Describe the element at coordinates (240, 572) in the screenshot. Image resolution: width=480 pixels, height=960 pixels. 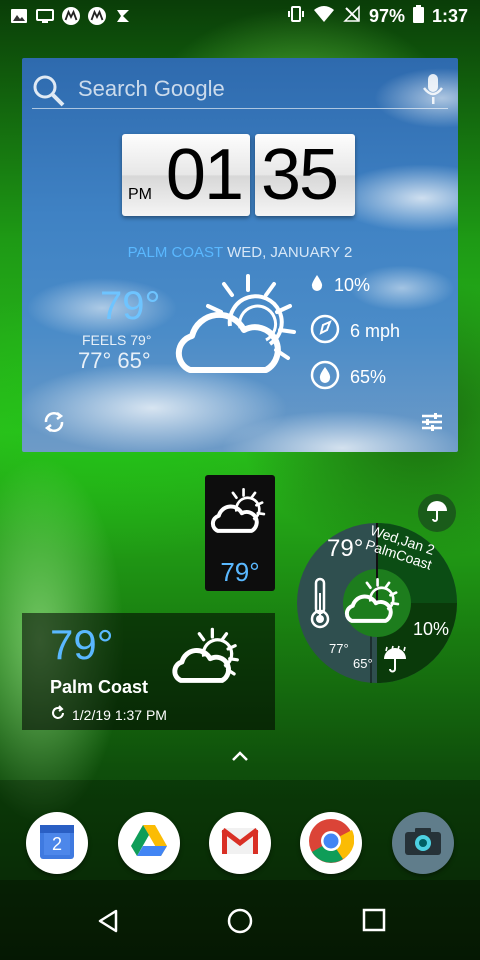
I see `mini-temperature: 79°` at that location.